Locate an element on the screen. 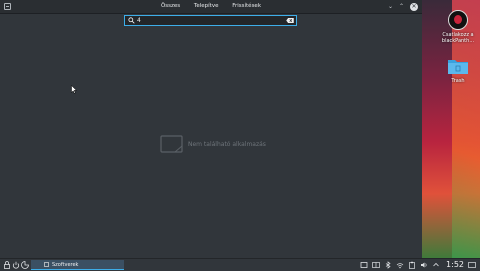 This screenshot has width=480, height=271. desktop-icon-trash: Trash is located at coordinates (458, 71).